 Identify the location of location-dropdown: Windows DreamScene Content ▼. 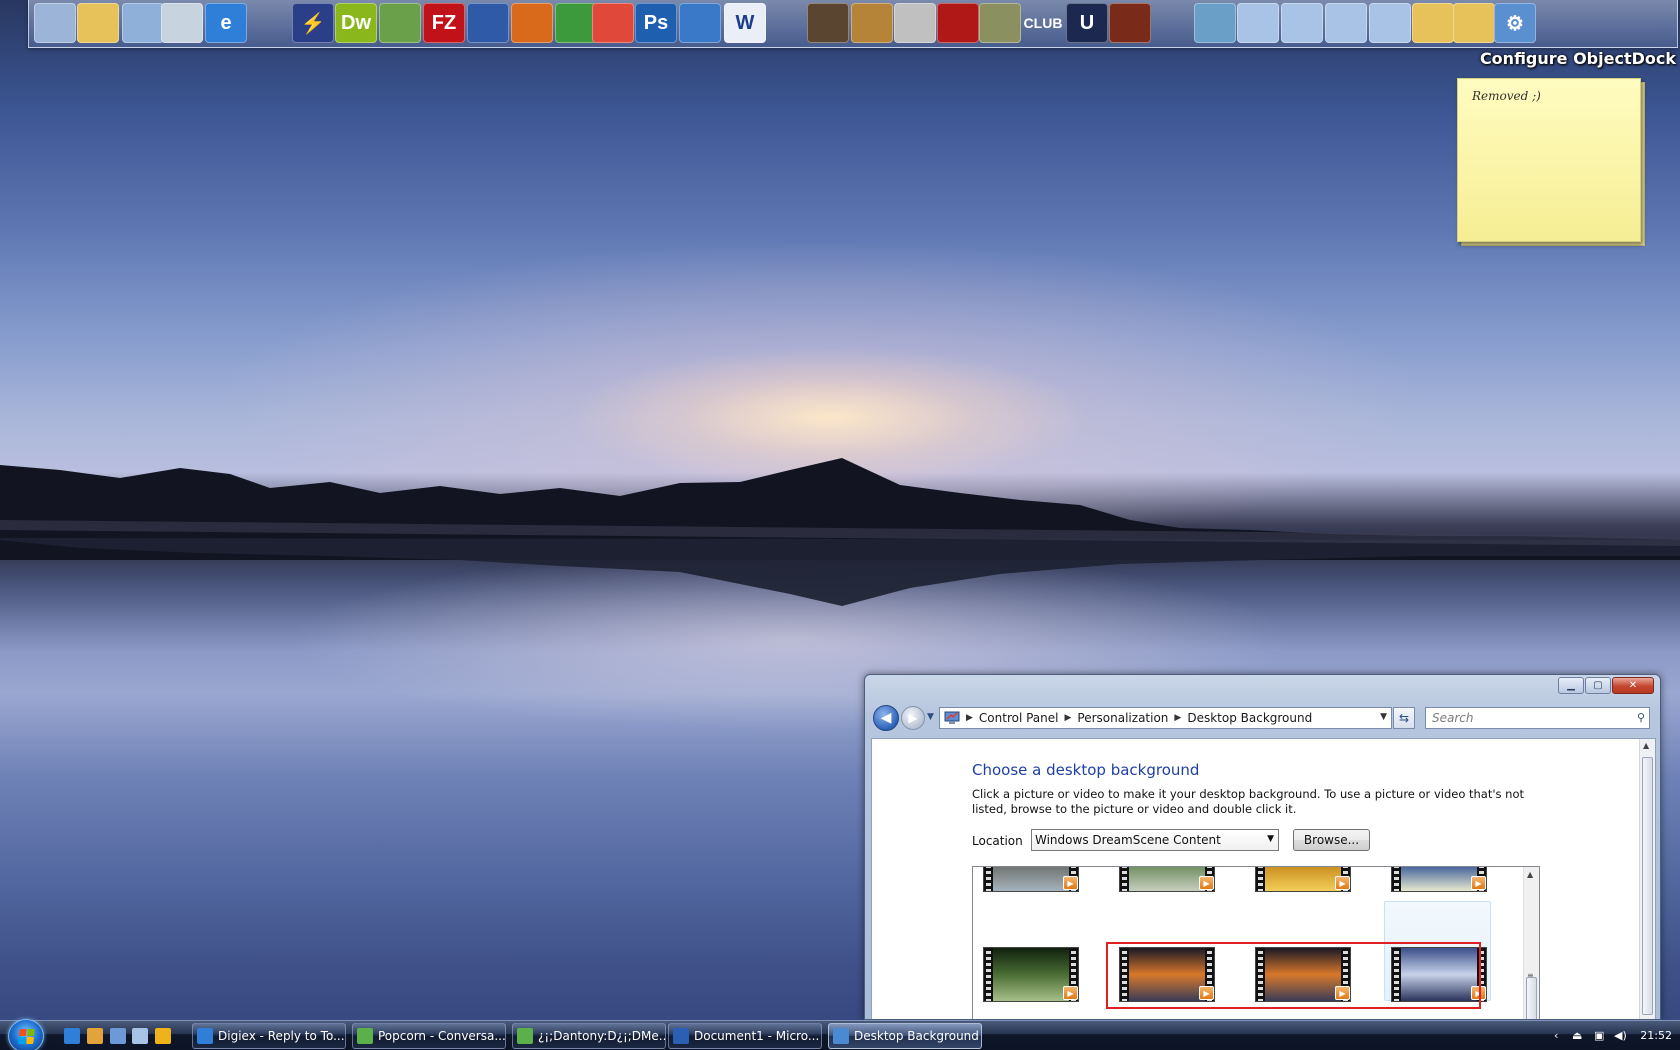
(1155, 840).